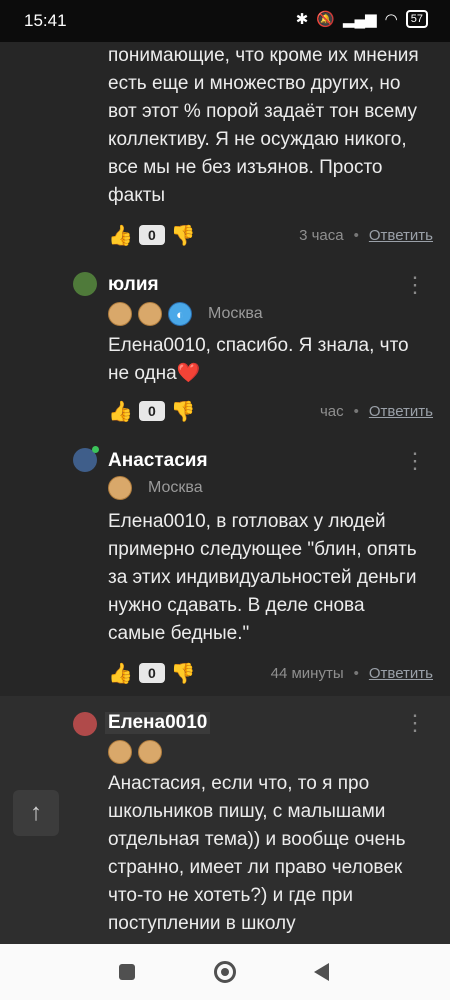 The height and width of the screenshot is (1000, 450). I want to click on text-line: школьников пишу, с малышами, so click(247, 811).